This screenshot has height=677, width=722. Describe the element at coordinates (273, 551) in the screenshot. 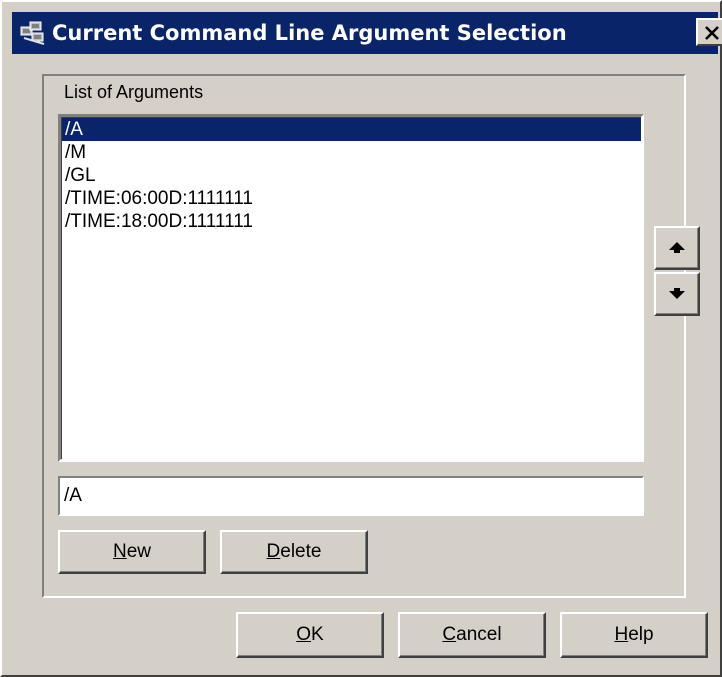

I see `delete-button-mnemonic: D` at that location.